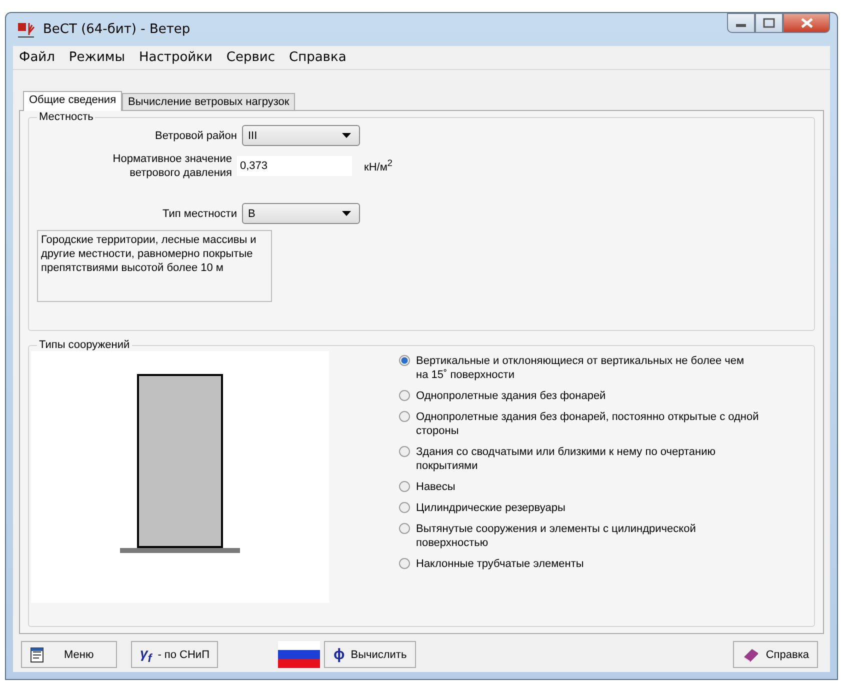 This screenshot has height=695, width=843. Describe the element at coordinates (511, 396) in the screenshot. I see `option-label: Однопролетные здания без фонарей` at that location.